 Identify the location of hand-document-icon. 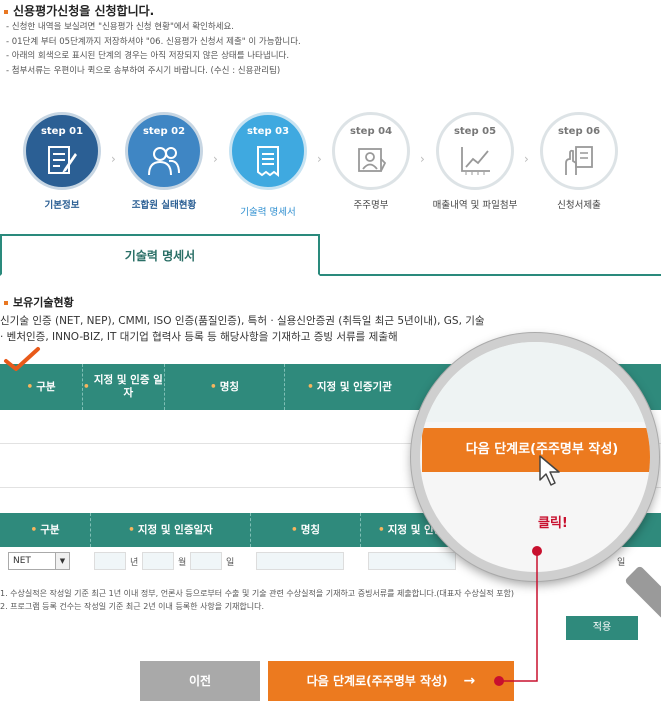
(579, 160).